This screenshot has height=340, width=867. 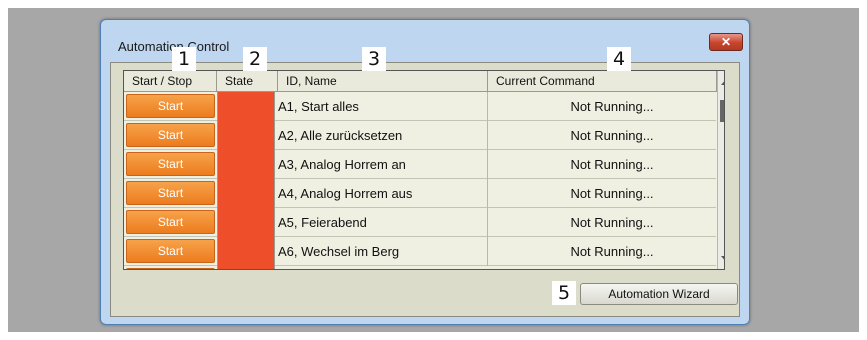 I want to click on close-icon: ✕, so click(x=726, y=42).